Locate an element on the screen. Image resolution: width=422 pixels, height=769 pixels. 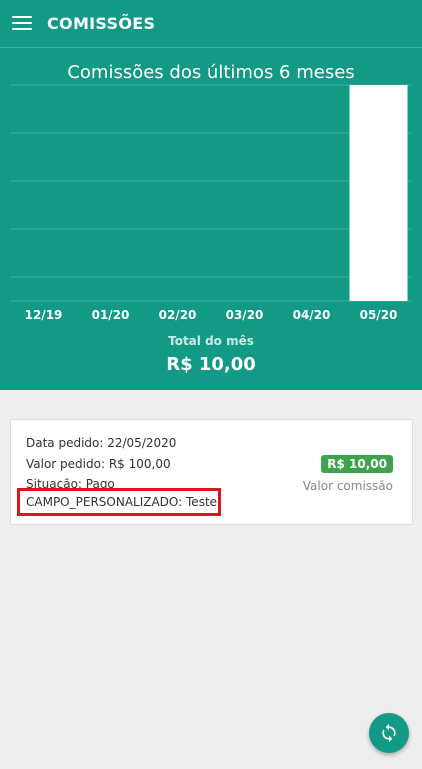
month-total-value: R$ 10,00 is located at coordinates (211, 364).